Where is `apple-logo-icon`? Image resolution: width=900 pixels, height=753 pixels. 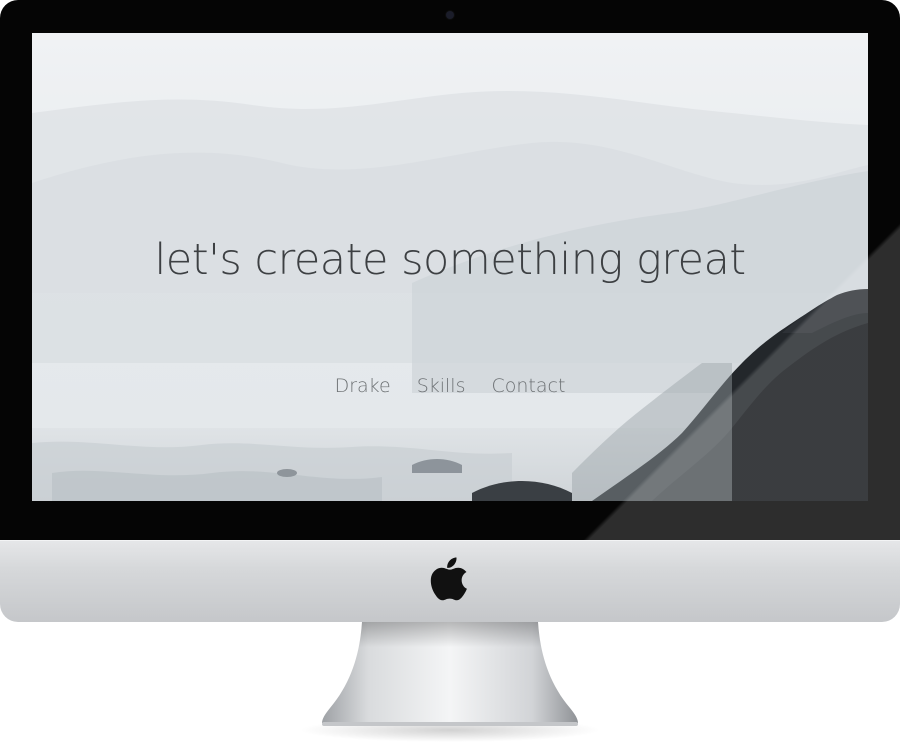 apple-logo-icon is located at coordinates (448, 579).